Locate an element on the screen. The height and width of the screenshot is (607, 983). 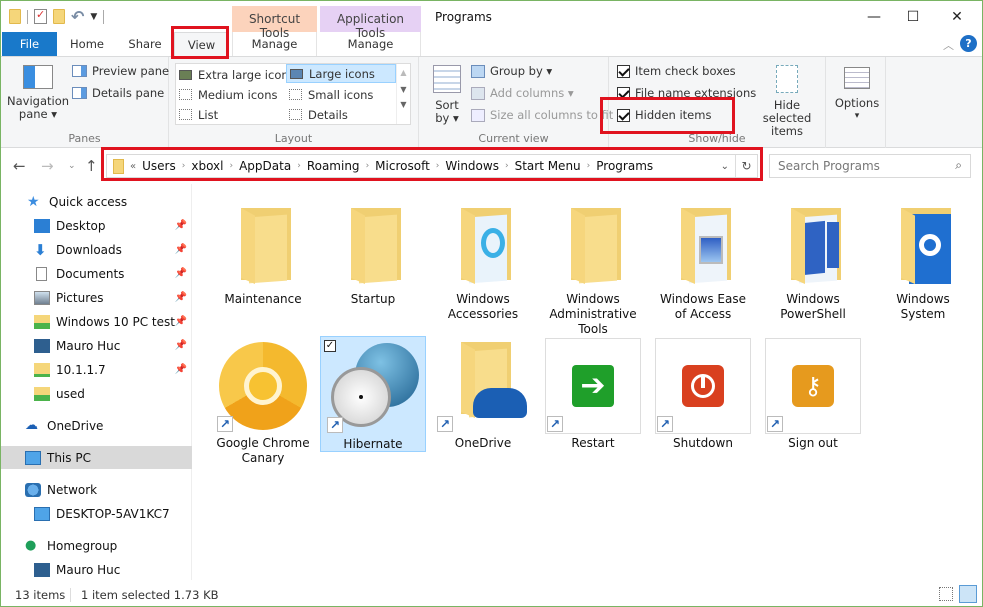
navigation-pane-button: Navigation pane ▾ is located at coordinates (38, 93).